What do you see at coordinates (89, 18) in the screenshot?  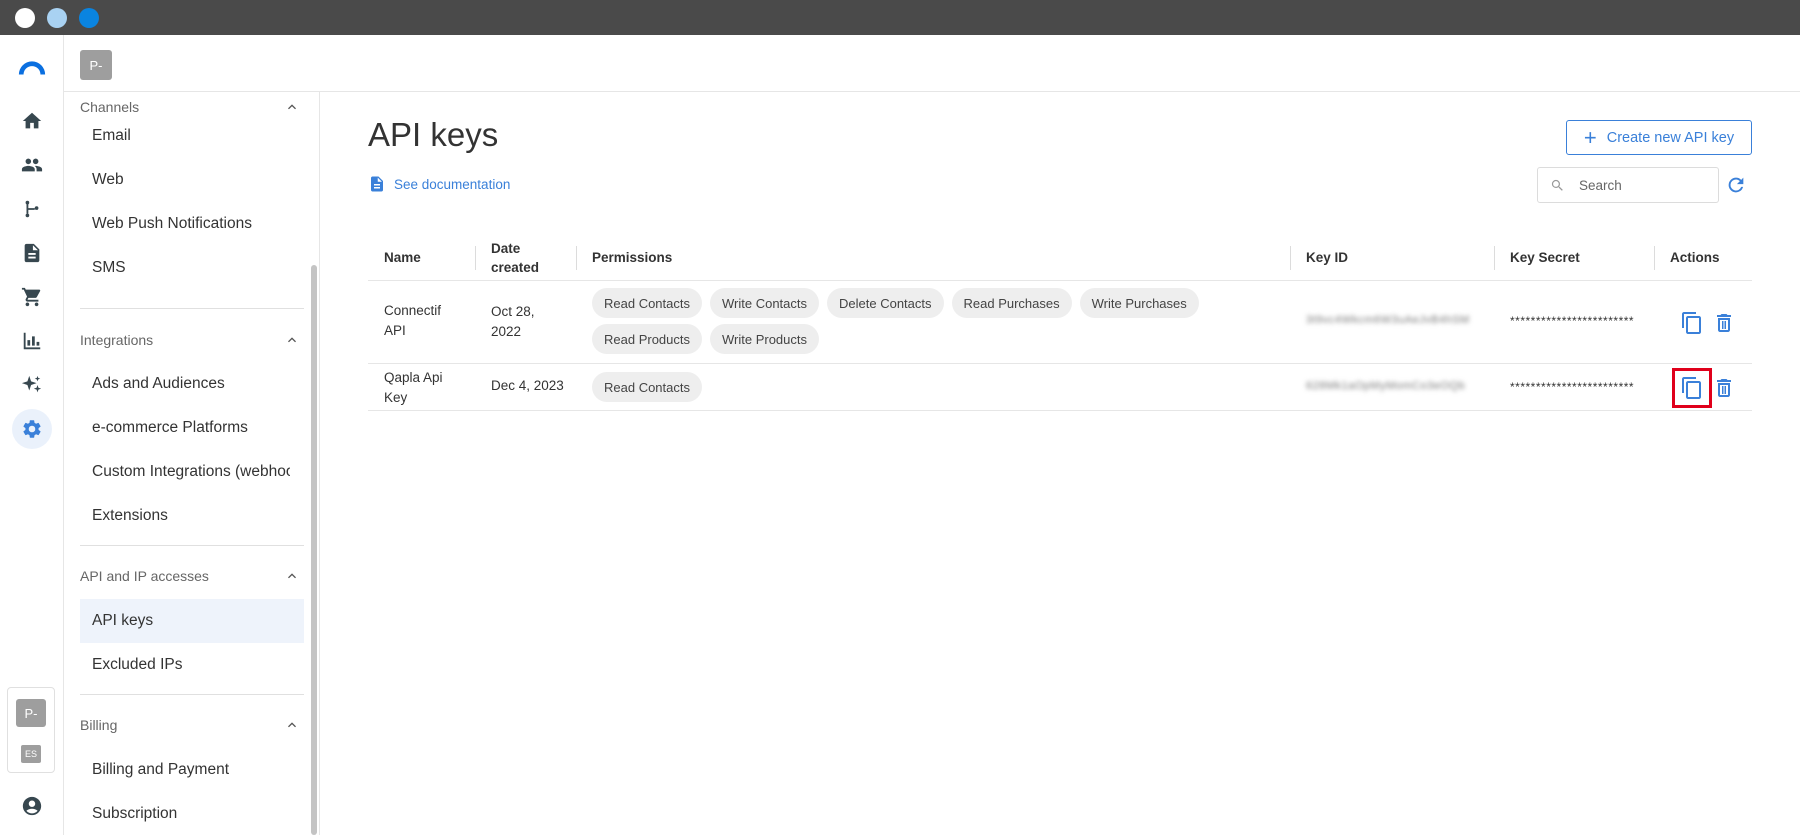 I see `window-maximize-dot` at bounding box center [89, 18].